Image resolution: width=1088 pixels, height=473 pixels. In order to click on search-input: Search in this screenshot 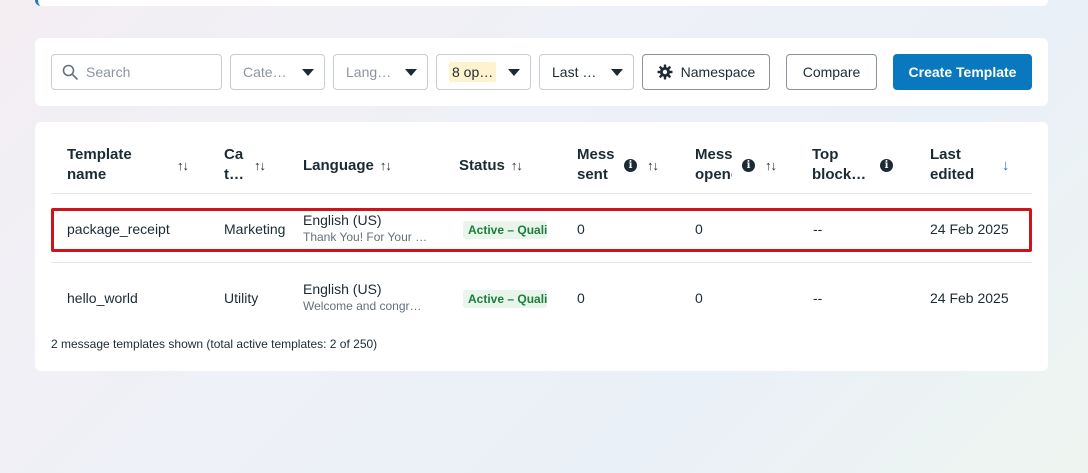, I will do `click(136, 72)`.